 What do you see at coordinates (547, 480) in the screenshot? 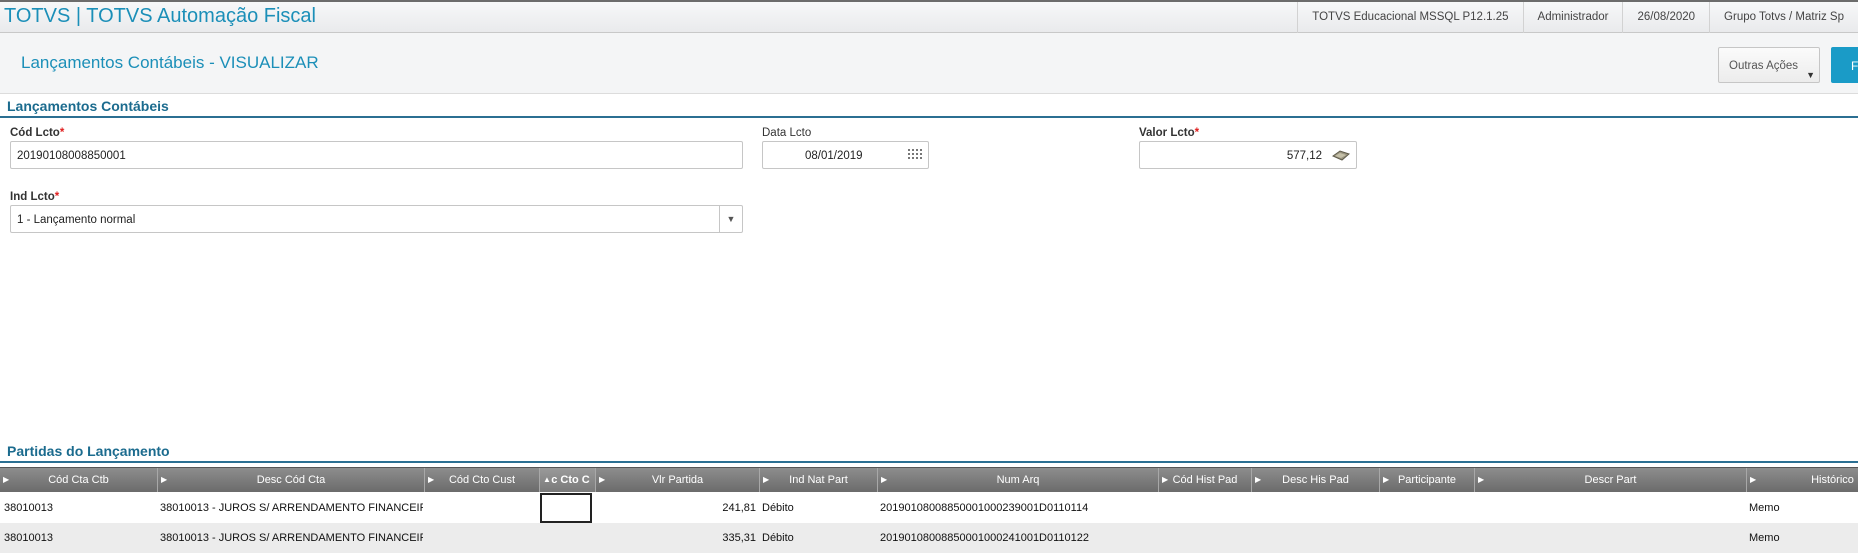
I see `sort-asc-icon: ▲` at bounding box center [547, 480].